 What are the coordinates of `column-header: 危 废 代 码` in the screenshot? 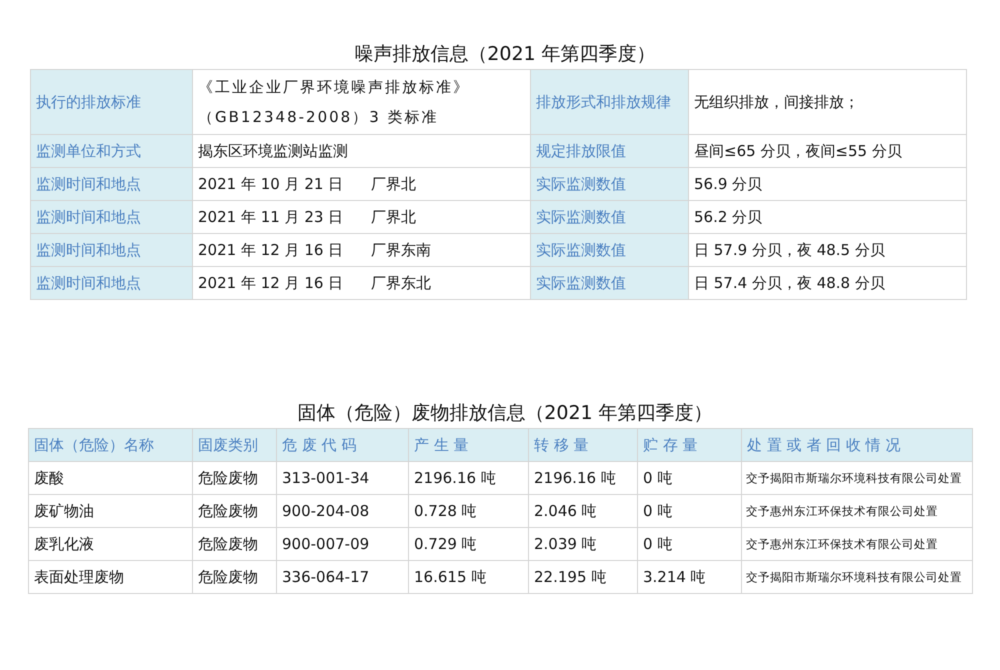 It's located at (342, 445).